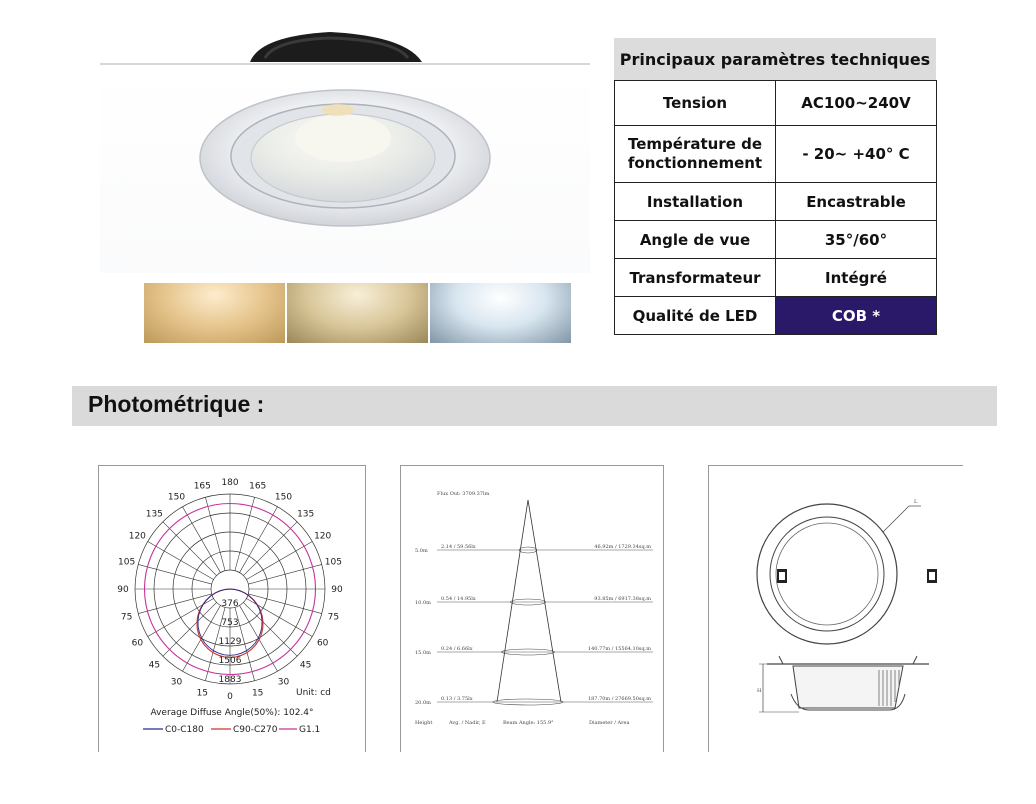  I want to click on spec-row-installation: Installation Encastrable, so click(775, 201).